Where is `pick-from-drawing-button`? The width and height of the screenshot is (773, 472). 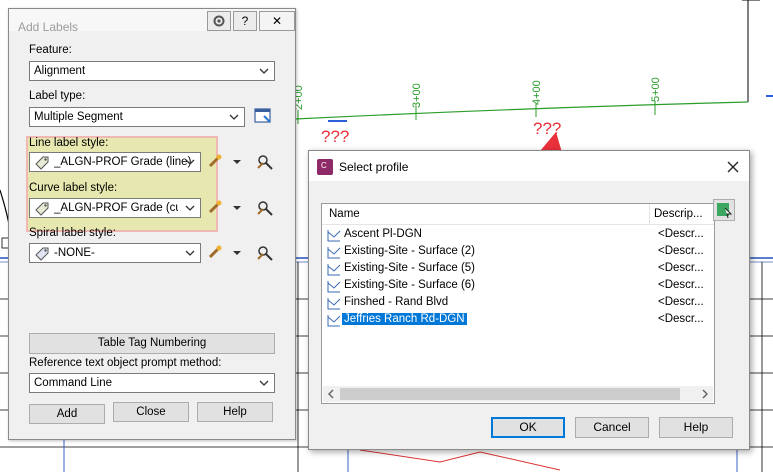
pick-from-drawing-button is located at coordinates (724, 210).